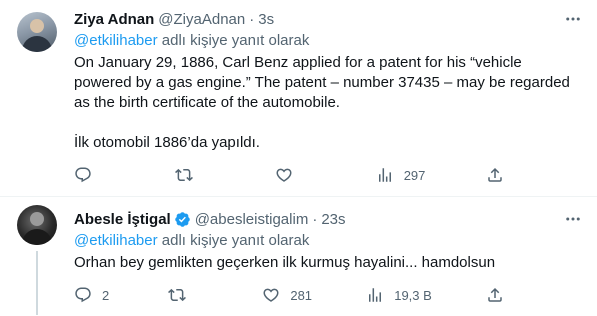  What do you see at coordinates (301, 295) in the screenshot?
I see `like-count: 281` at bounding box center [301, 295].